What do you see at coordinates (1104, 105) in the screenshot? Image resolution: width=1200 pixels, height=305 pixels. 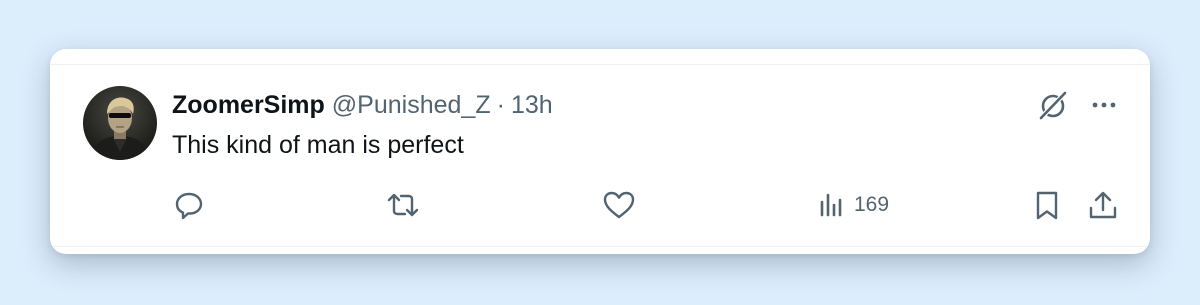 I see `more-icon` at bounding box center [1104, 105].